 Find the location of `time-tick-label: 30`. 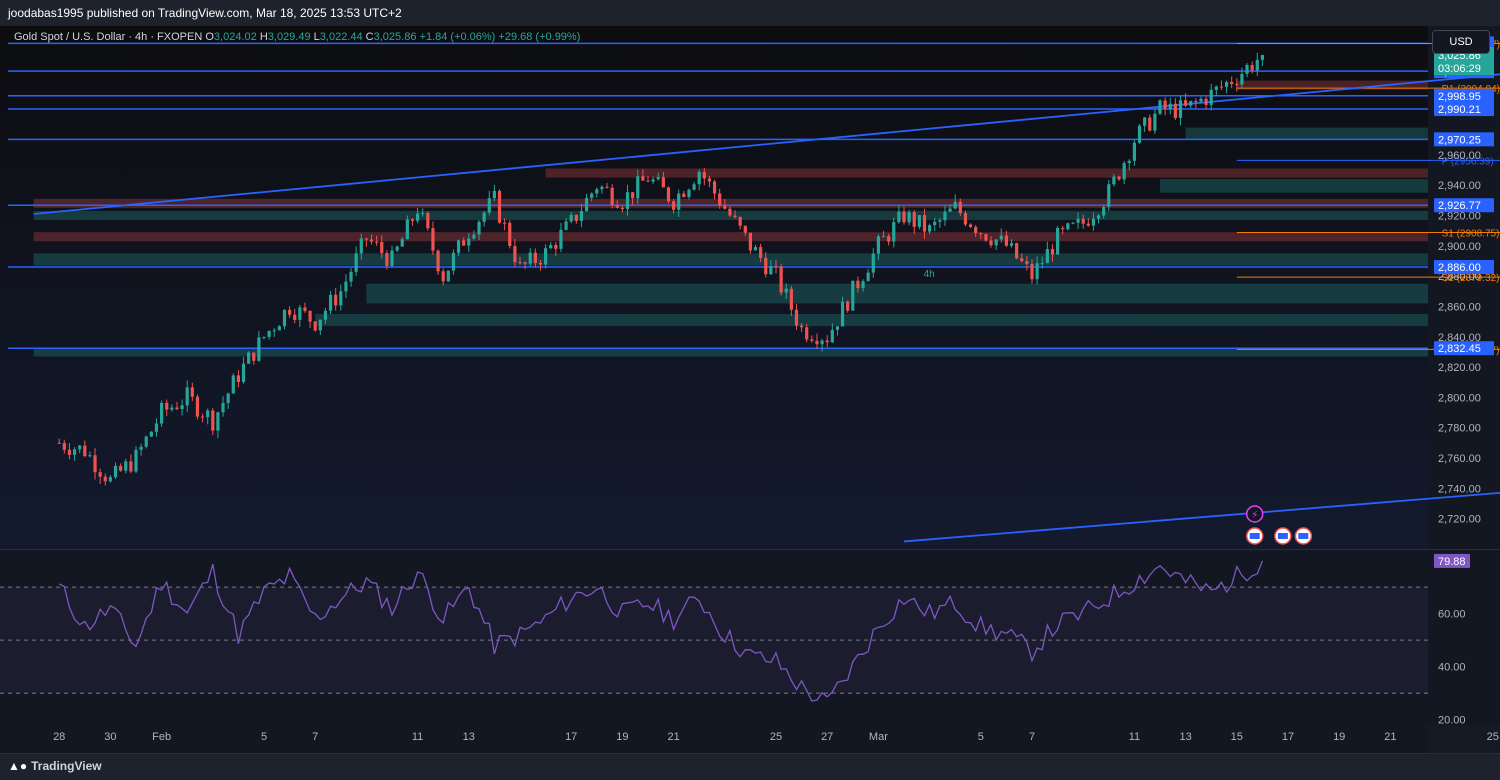

time-tick-label: 30 is located at coordinates (110, 737).